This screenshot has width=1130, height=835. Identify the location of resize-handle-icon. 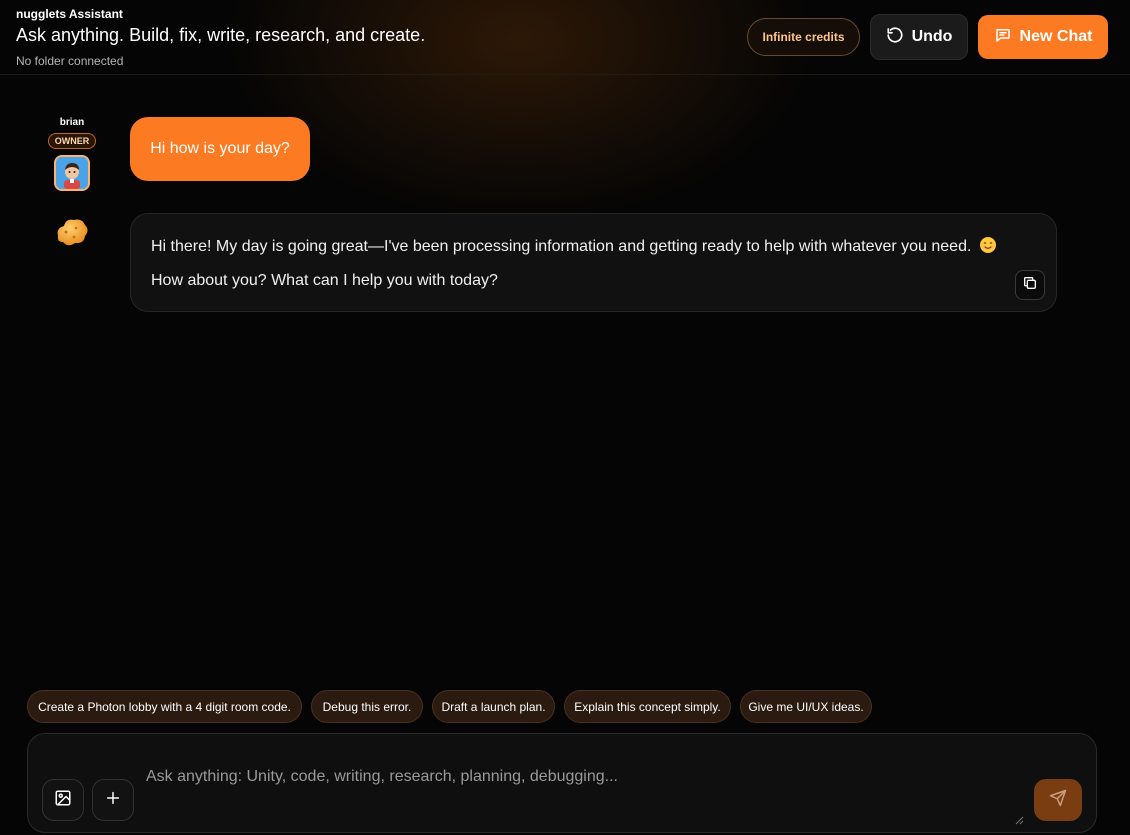
(1019, 818).